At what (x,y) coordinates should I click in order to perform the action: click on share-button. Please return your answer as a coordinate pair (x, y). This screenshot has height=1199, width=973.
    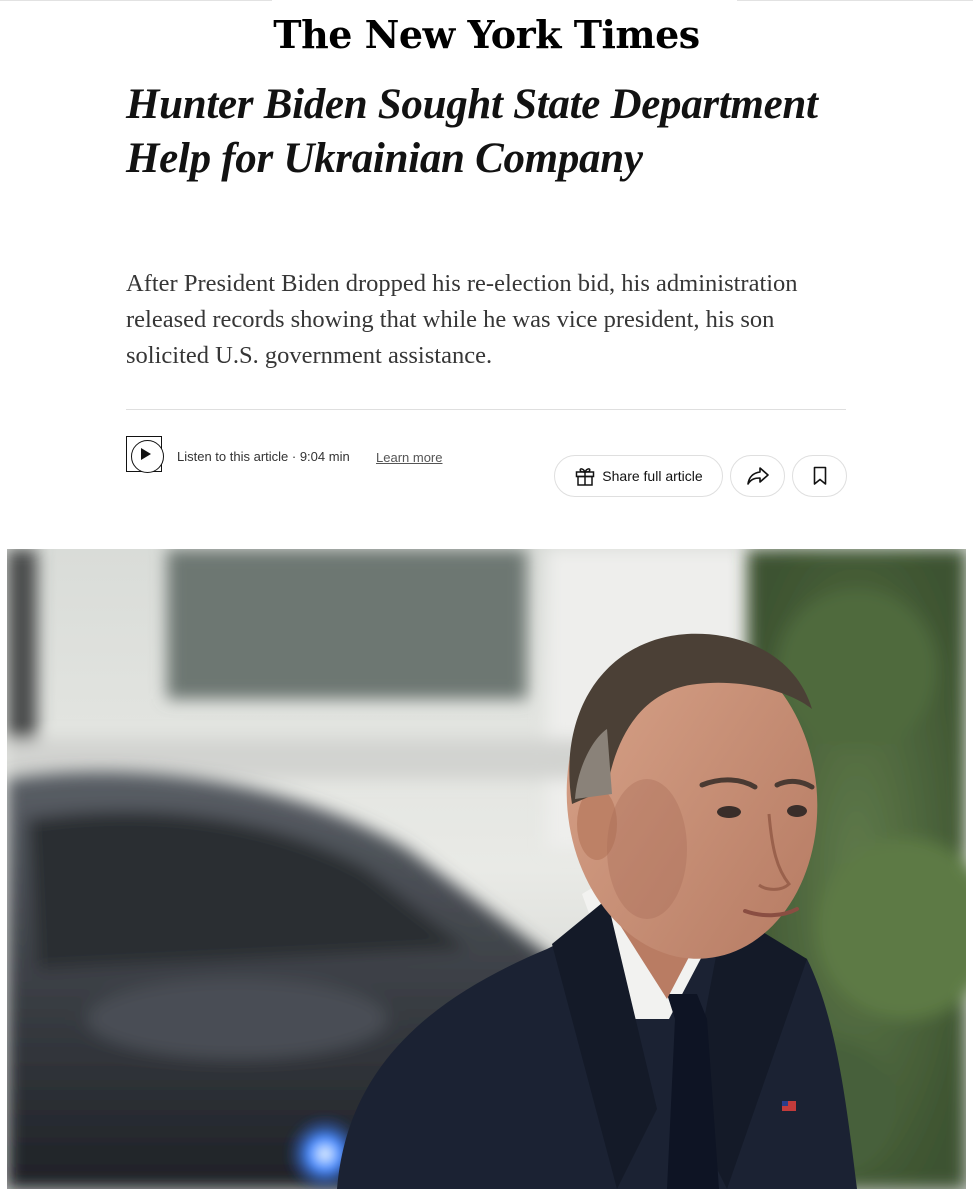
    Looking at the image, I should click on (757, 476).